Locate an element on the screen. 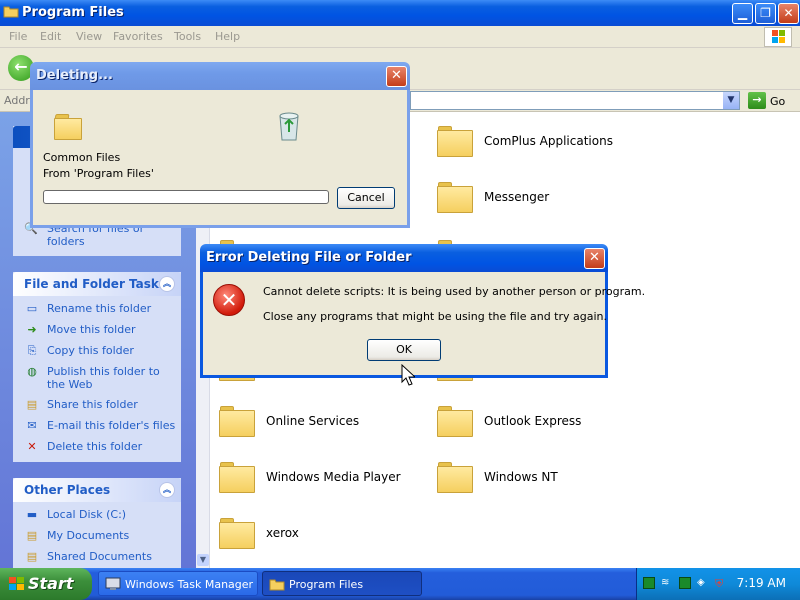 The width and height of the screenshot is (800, 600). menu-file: File is located at coordinates (18, 36).